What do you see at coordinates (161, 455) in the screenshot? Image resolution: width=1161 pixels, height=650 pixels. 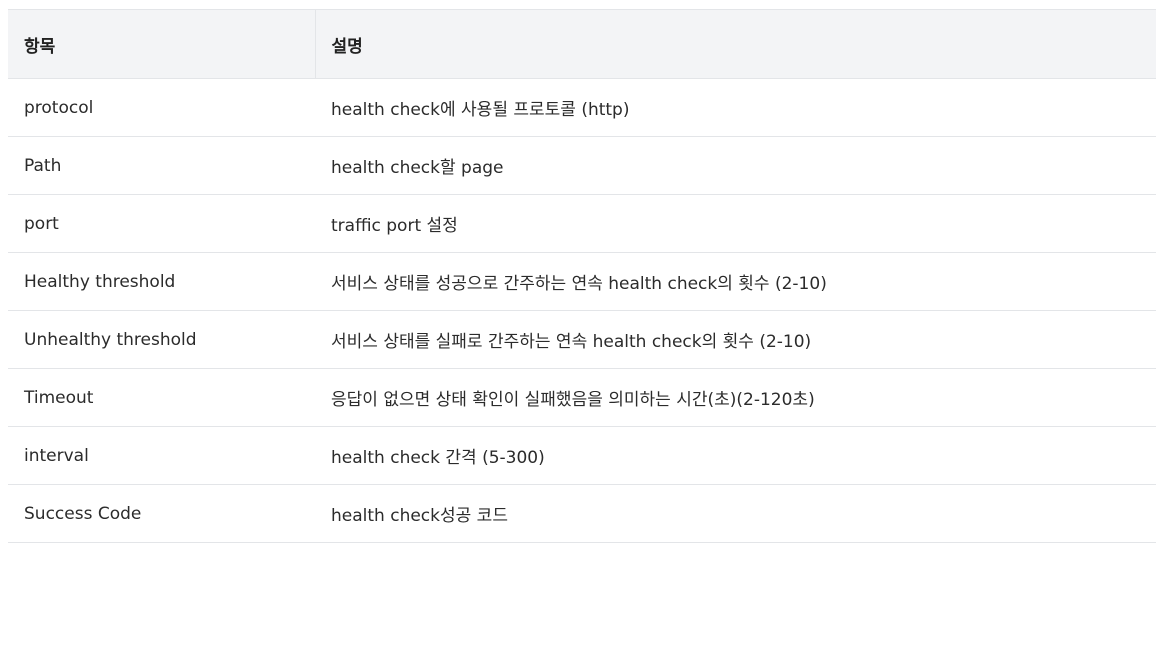 I see `row-item: interval` at bounding box center [161, 455].